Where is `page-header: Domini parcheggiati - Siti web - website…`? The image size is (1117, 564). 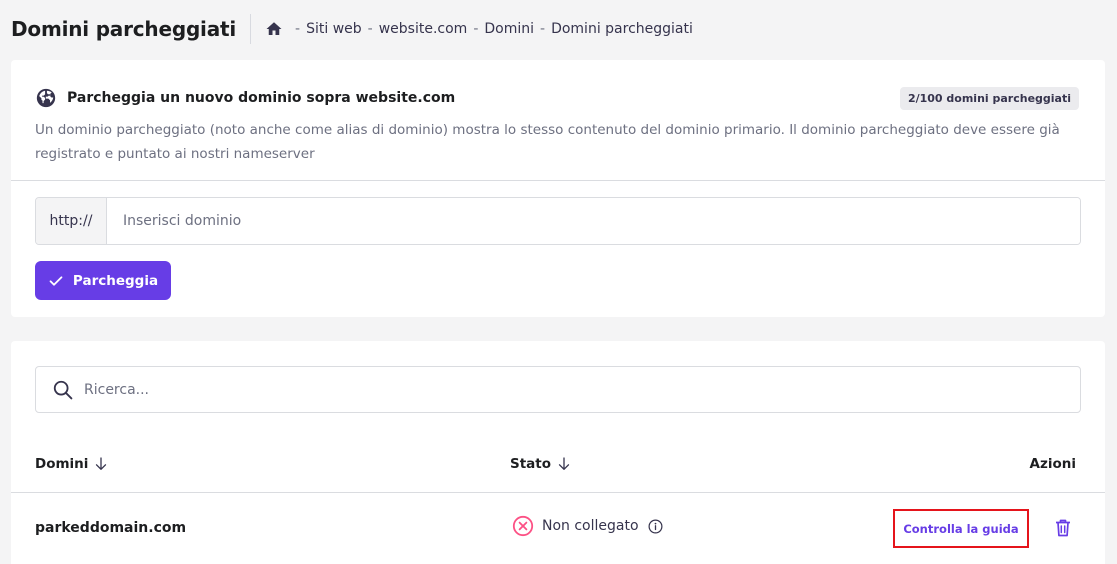
page-header: Domini parcheggiati - Siti web - website… is located at coordinates (558, 29).